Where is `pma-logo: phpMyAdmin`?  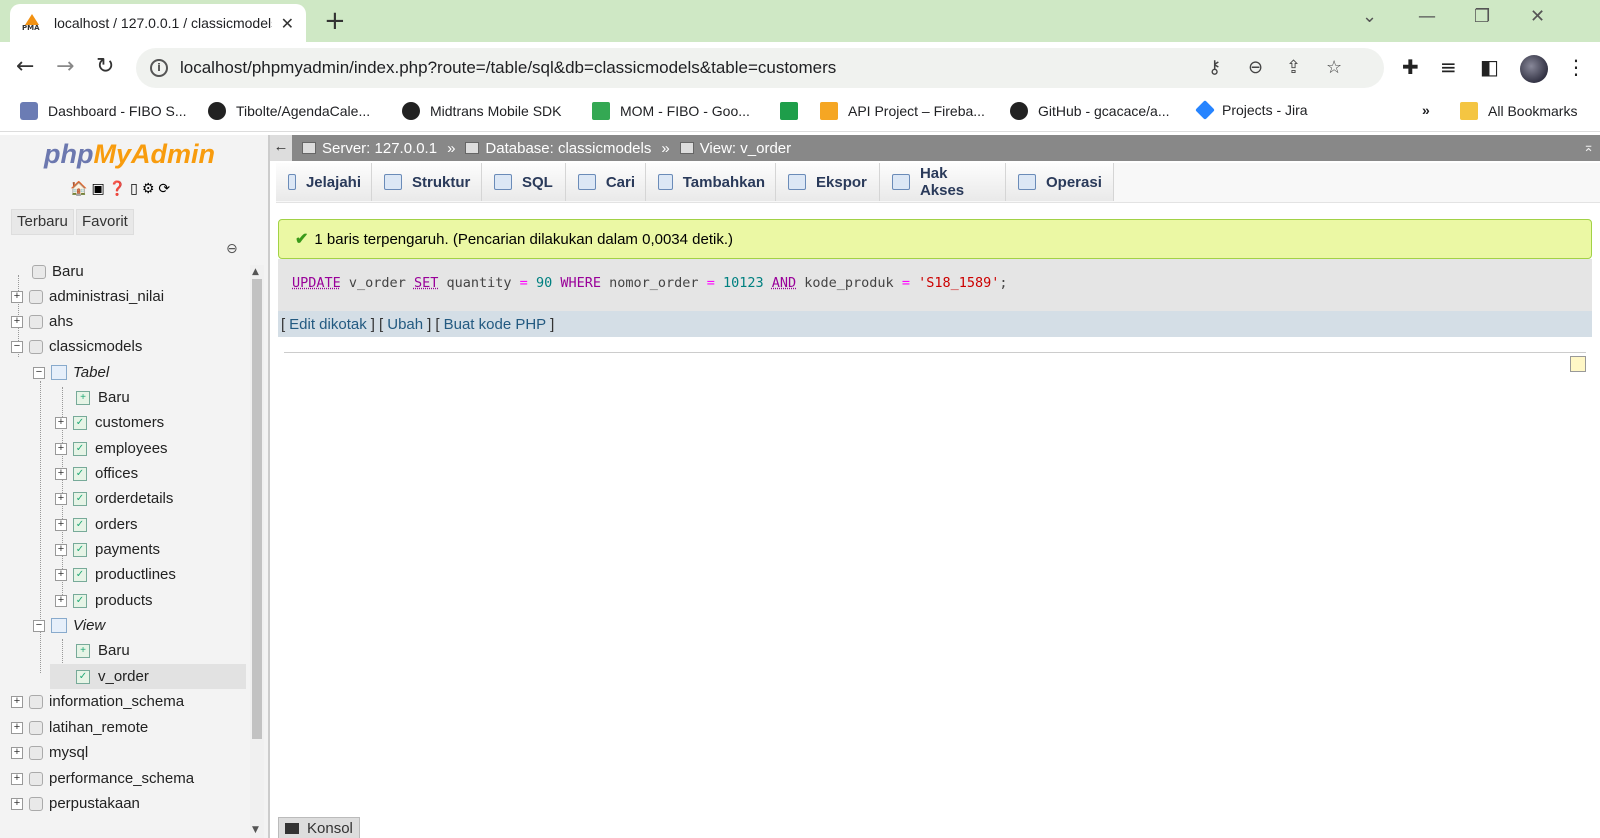 pma-logo: phpMyAdmin is located at coordinates (129, 154).